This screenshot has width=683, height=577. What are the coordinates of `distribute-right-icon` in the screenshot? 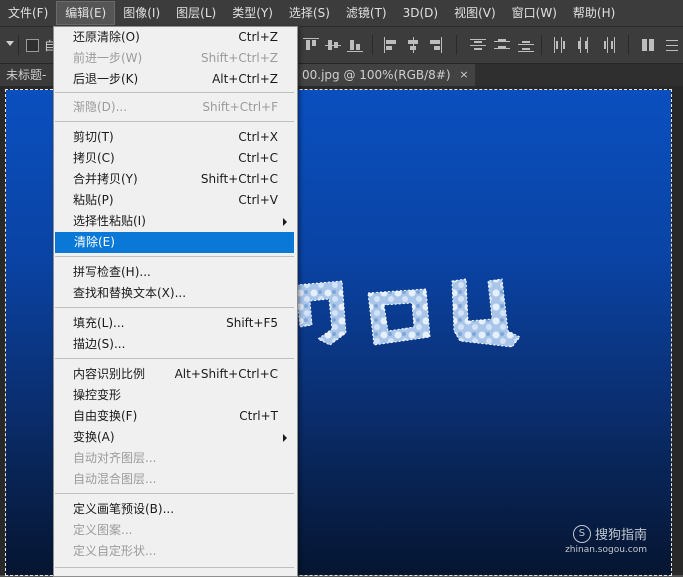 It's located at (608, 45).